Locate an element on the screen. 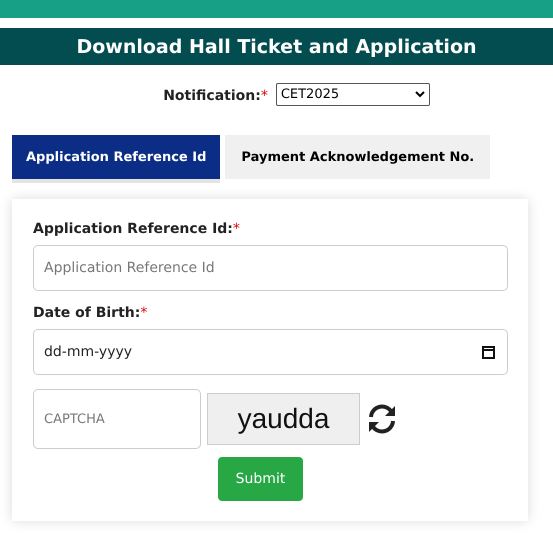 Image resolution: width=553 pixels, height=537 pixels. captcha-field: CAPTCHA is located at coordinates (117, 419).